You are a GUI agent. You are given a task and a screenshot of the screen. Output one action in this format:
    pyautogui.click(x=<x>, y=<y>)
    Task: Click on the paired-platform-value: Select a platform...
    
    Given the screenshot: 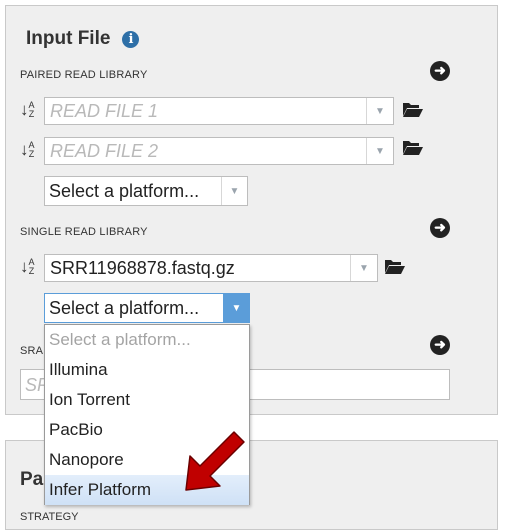 What is the action you would take?
    pyautogui.click(x=124, y=190)
    